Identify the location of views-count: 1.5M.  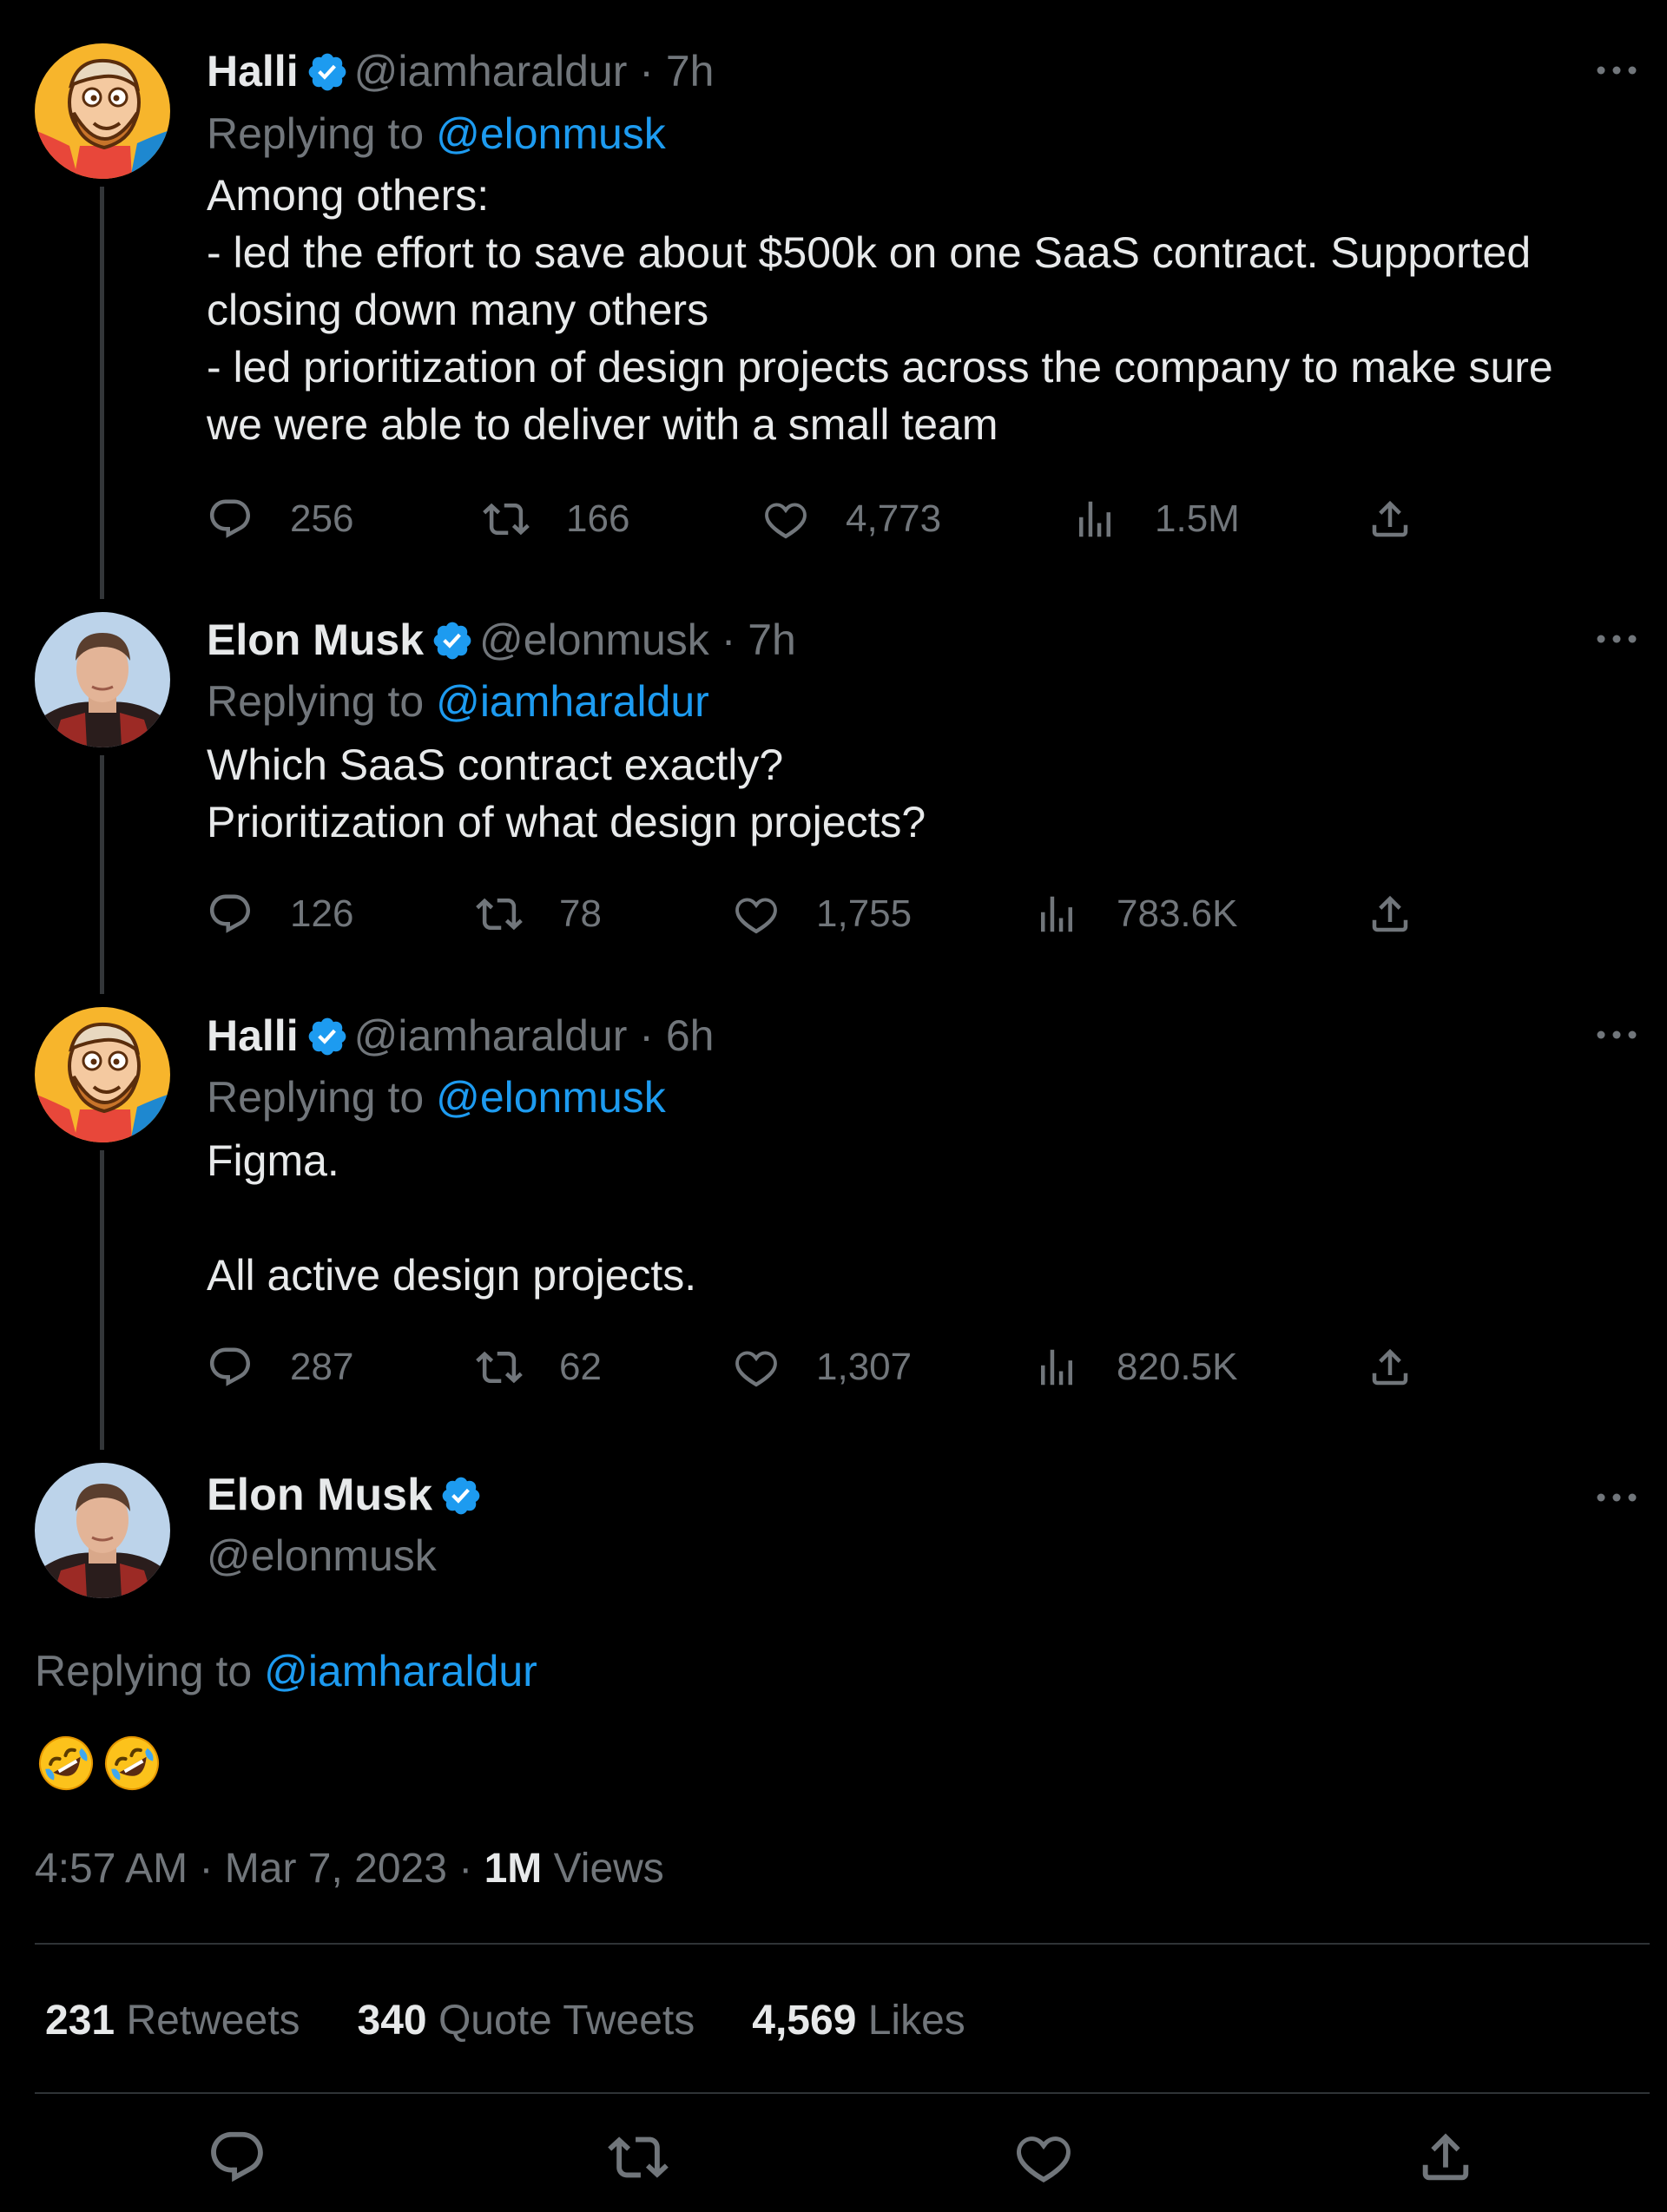
(1197, 518).